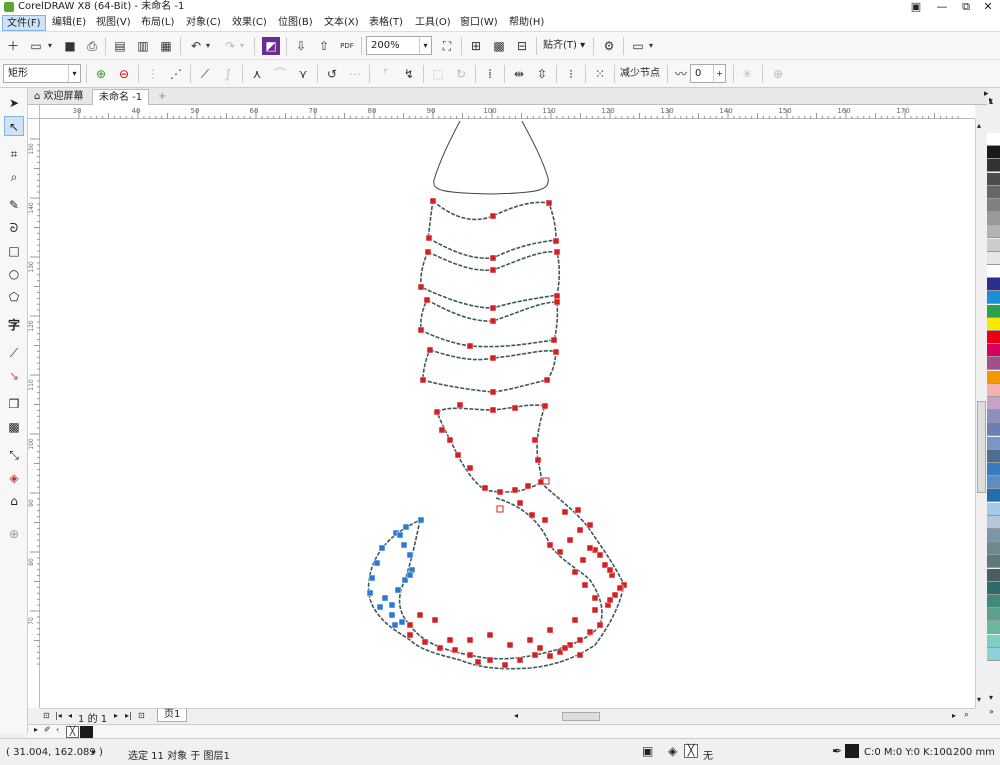  Describe the element at coordinates (916, 7) in the screenshot. I see `user-icon: ▣` at that location.